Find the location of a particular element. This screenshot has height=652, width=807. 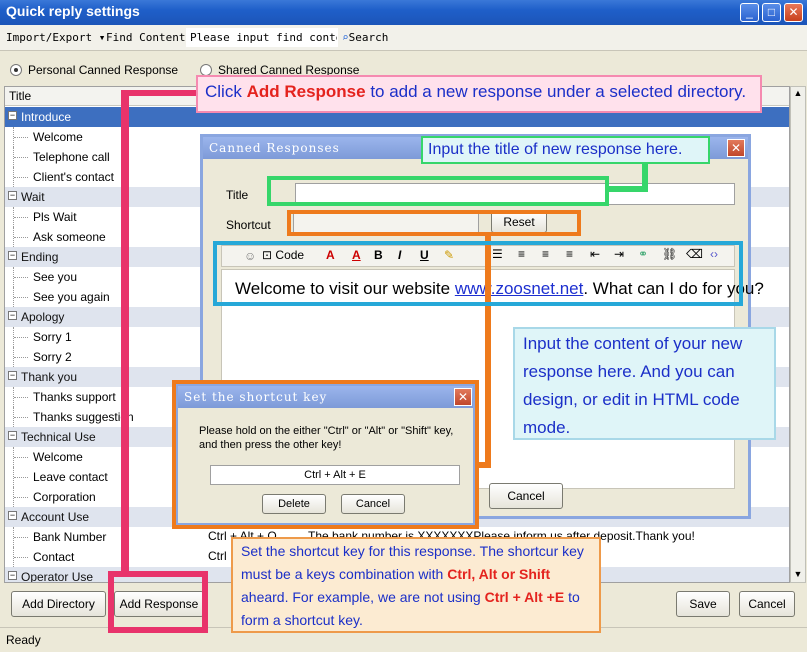

directory-label: Introduce is located at coordinates (46, 117).